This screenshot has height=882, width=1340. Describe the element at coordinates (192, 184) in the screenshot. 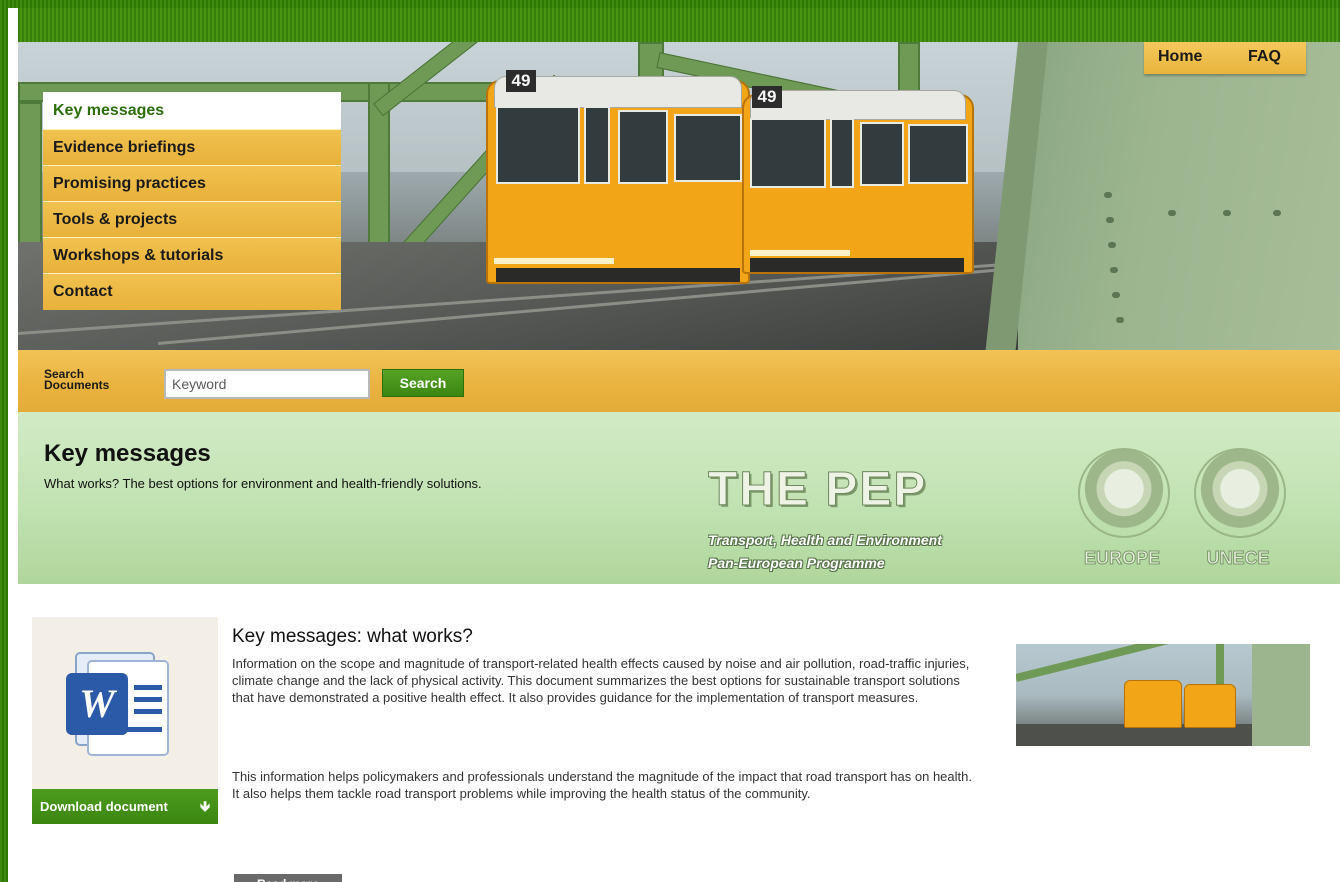

I see `menu-item-promising-practices: Promising practices` at that location.